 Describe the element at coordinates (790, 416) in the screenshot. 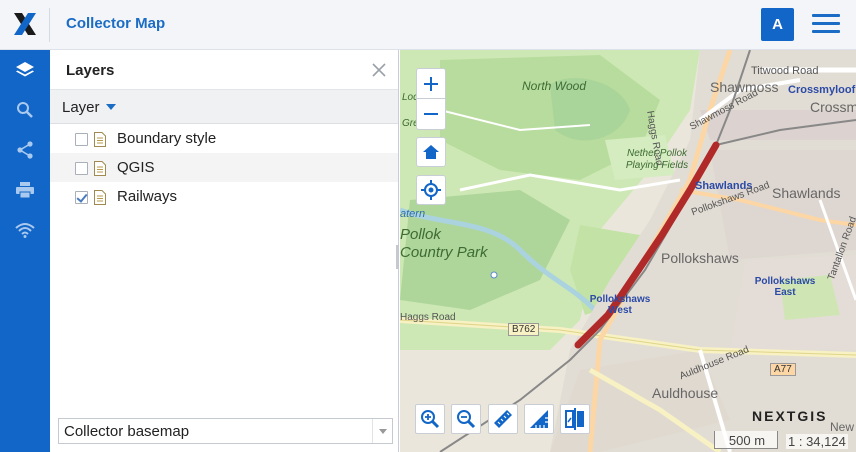

I see `nextgis-brand-logo: NEXTGIS` at that location.